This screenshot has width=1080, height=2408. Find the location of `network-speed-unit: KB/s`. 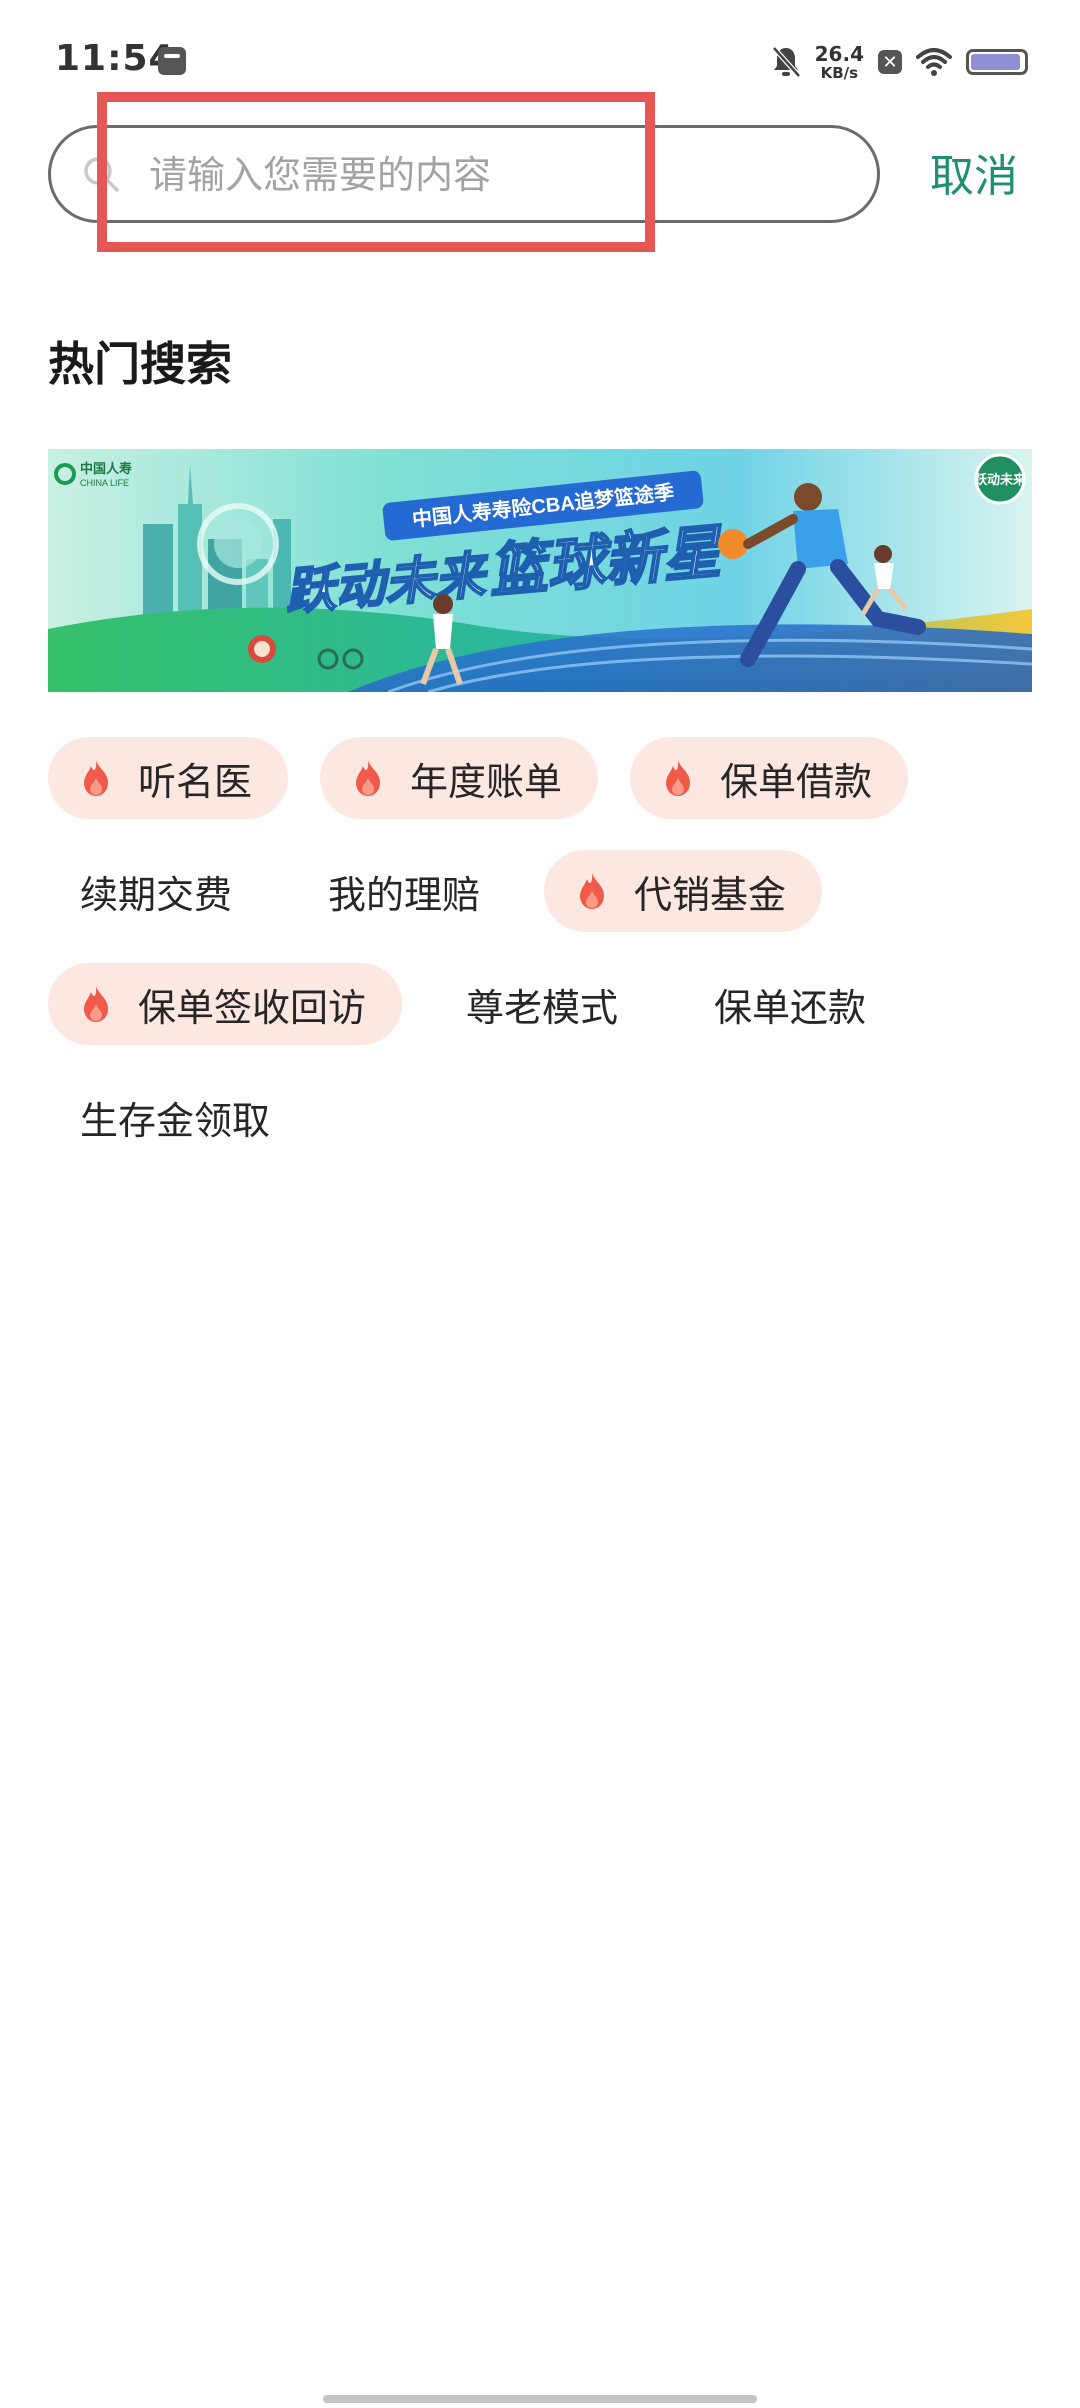

network-speed-unit: KB/s is located at coordinates (839, 72).